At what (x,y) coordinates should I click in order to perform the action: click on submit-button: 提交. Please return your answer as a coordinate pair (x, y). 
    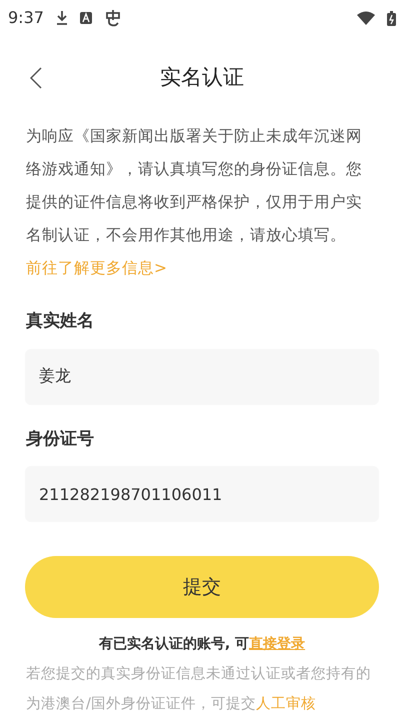
    Looking at the image, I should click on (202, 587).